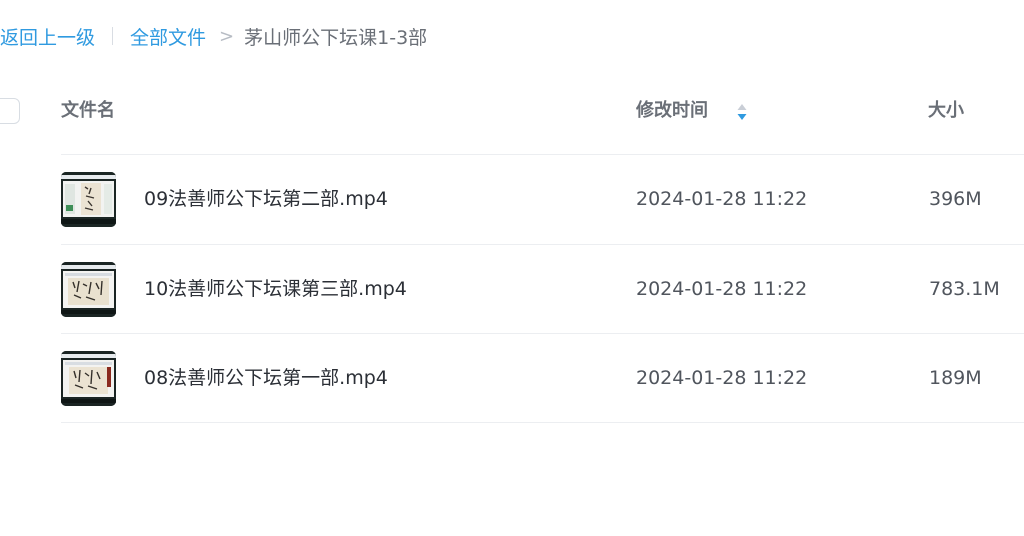 The width and height of the screenshot is (1024, 536). I want to click on all-files-link: 全部文件, so click(168, 36).